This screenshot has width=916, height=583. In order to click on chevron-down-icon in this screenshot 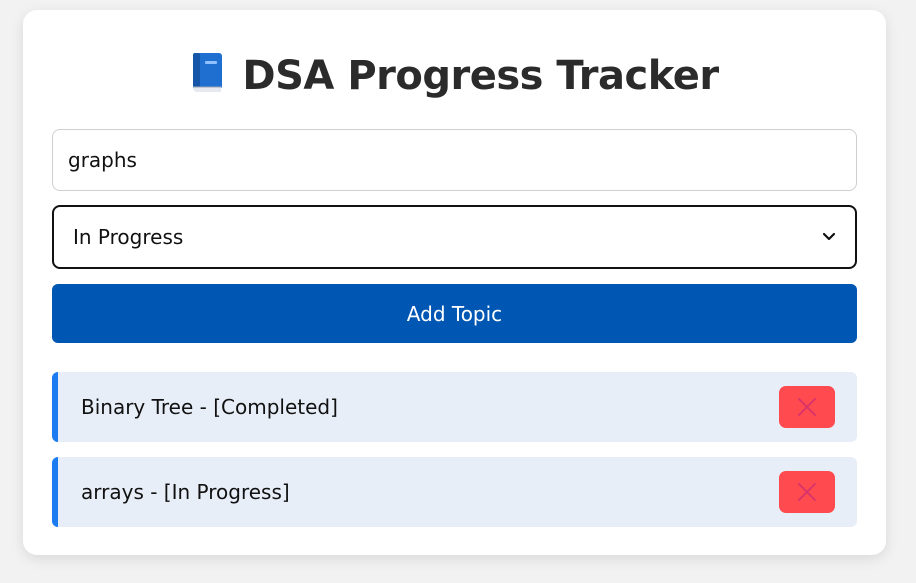, I will do `click(829, 236)`.